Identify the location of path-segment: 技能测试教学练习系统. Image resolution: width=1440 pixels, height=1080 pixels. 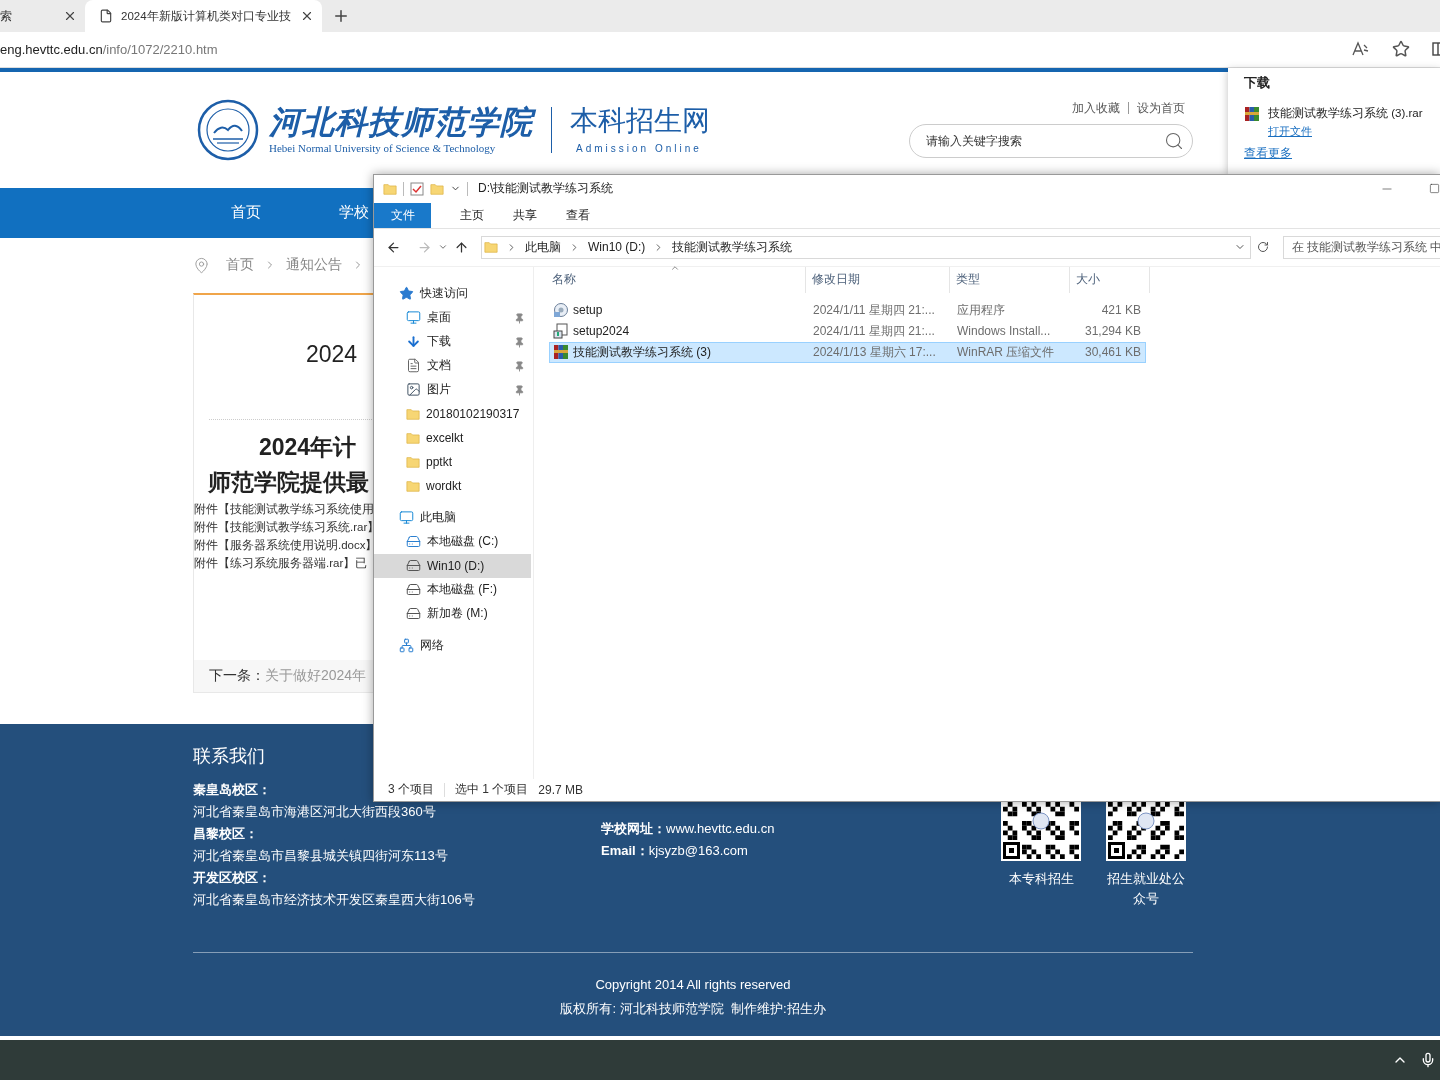
(732, 247).